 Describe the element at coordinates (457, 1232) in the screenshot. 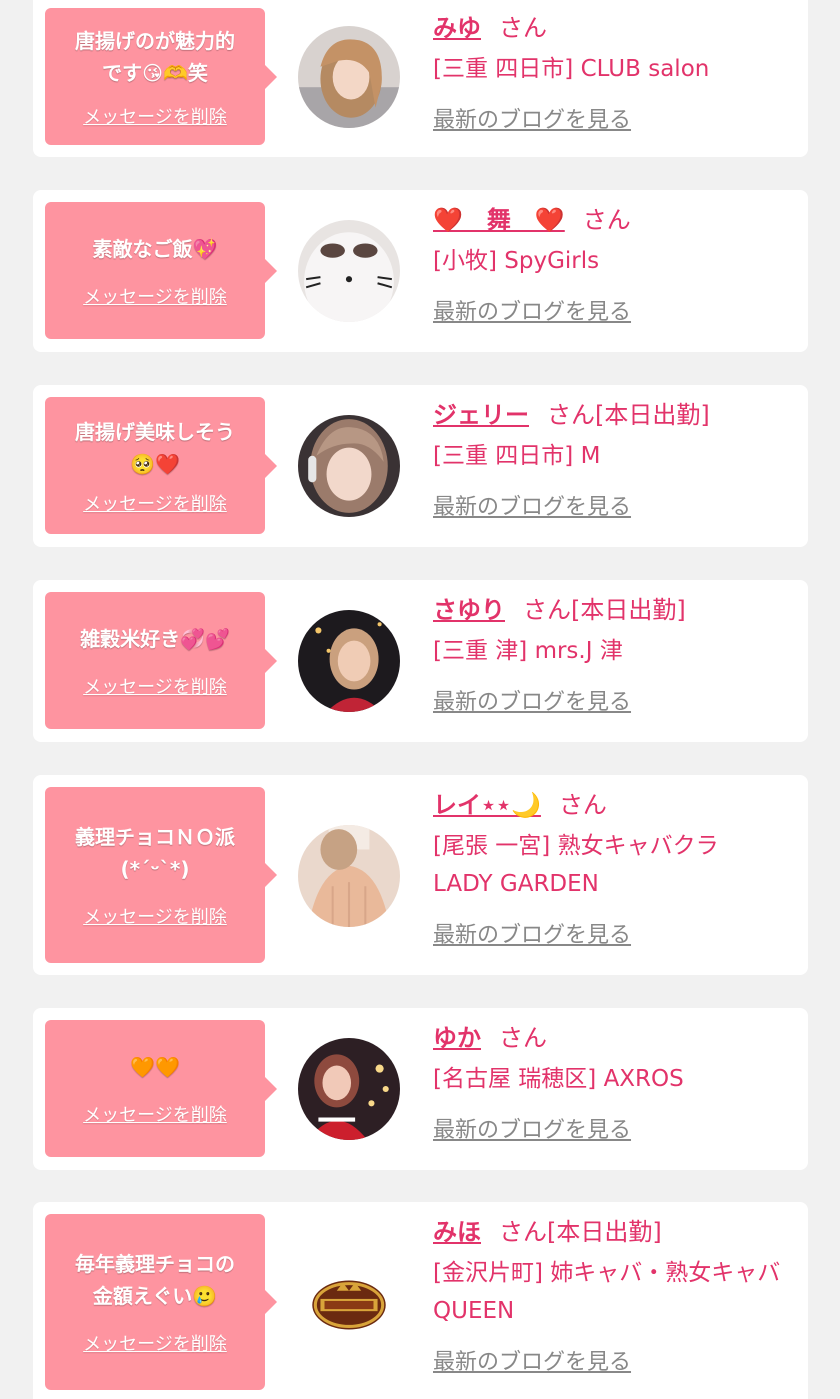

I see `sender-name-link: みほ` at that location.